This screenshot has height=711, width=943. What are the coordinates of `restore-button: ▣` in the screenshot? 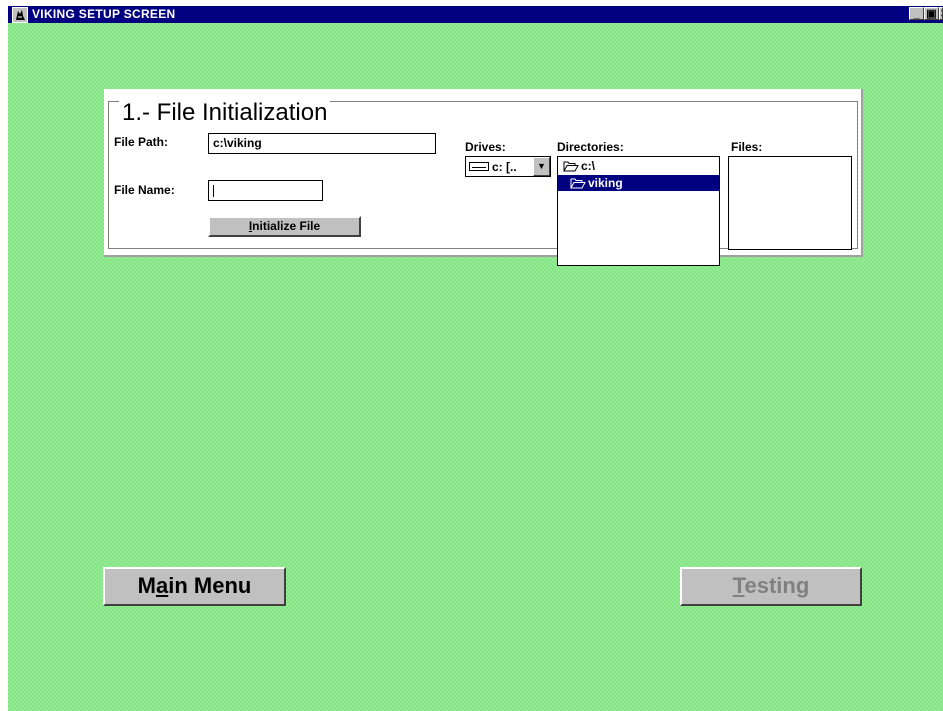 It's located at (931, 13).